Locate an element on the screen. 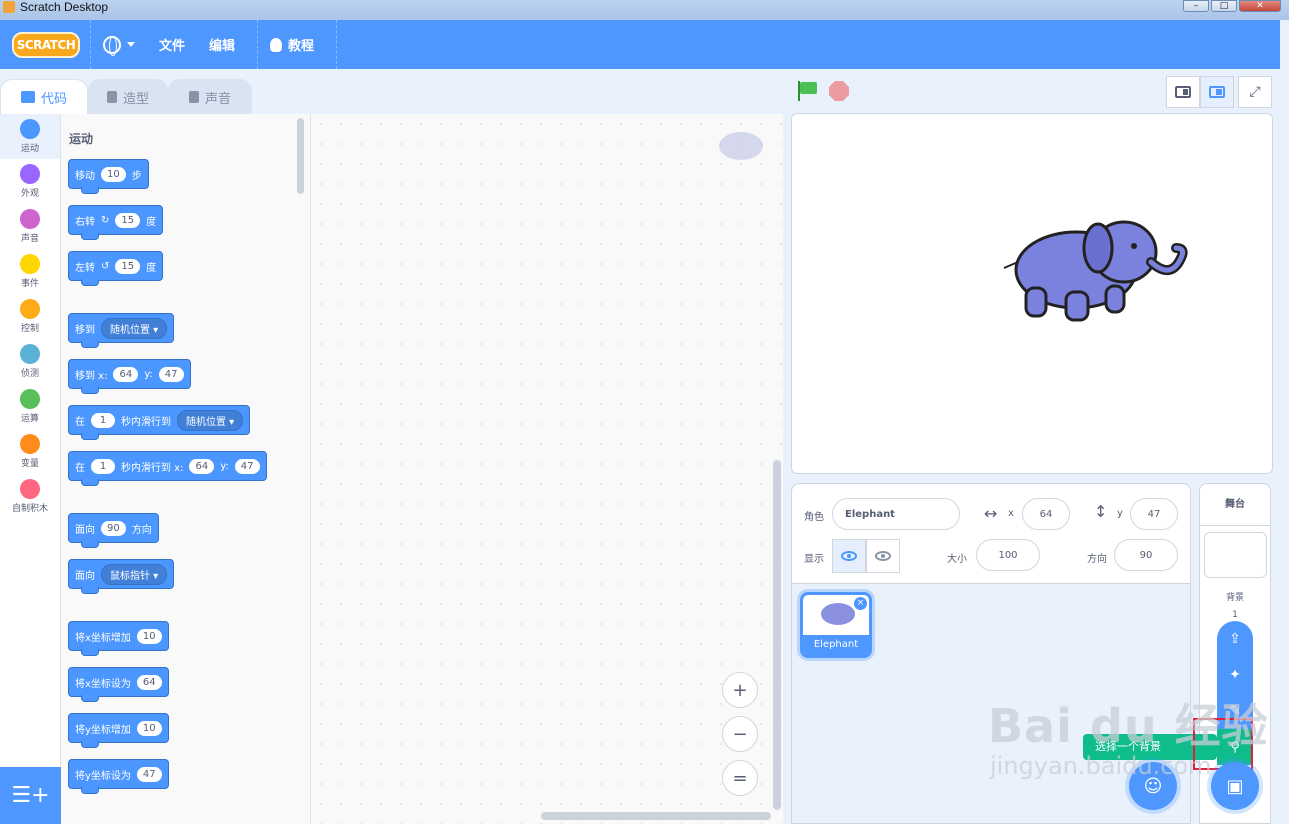 The width and height of the screenshot is (1289, 824). app-icon is located at coordinates (9, 7).